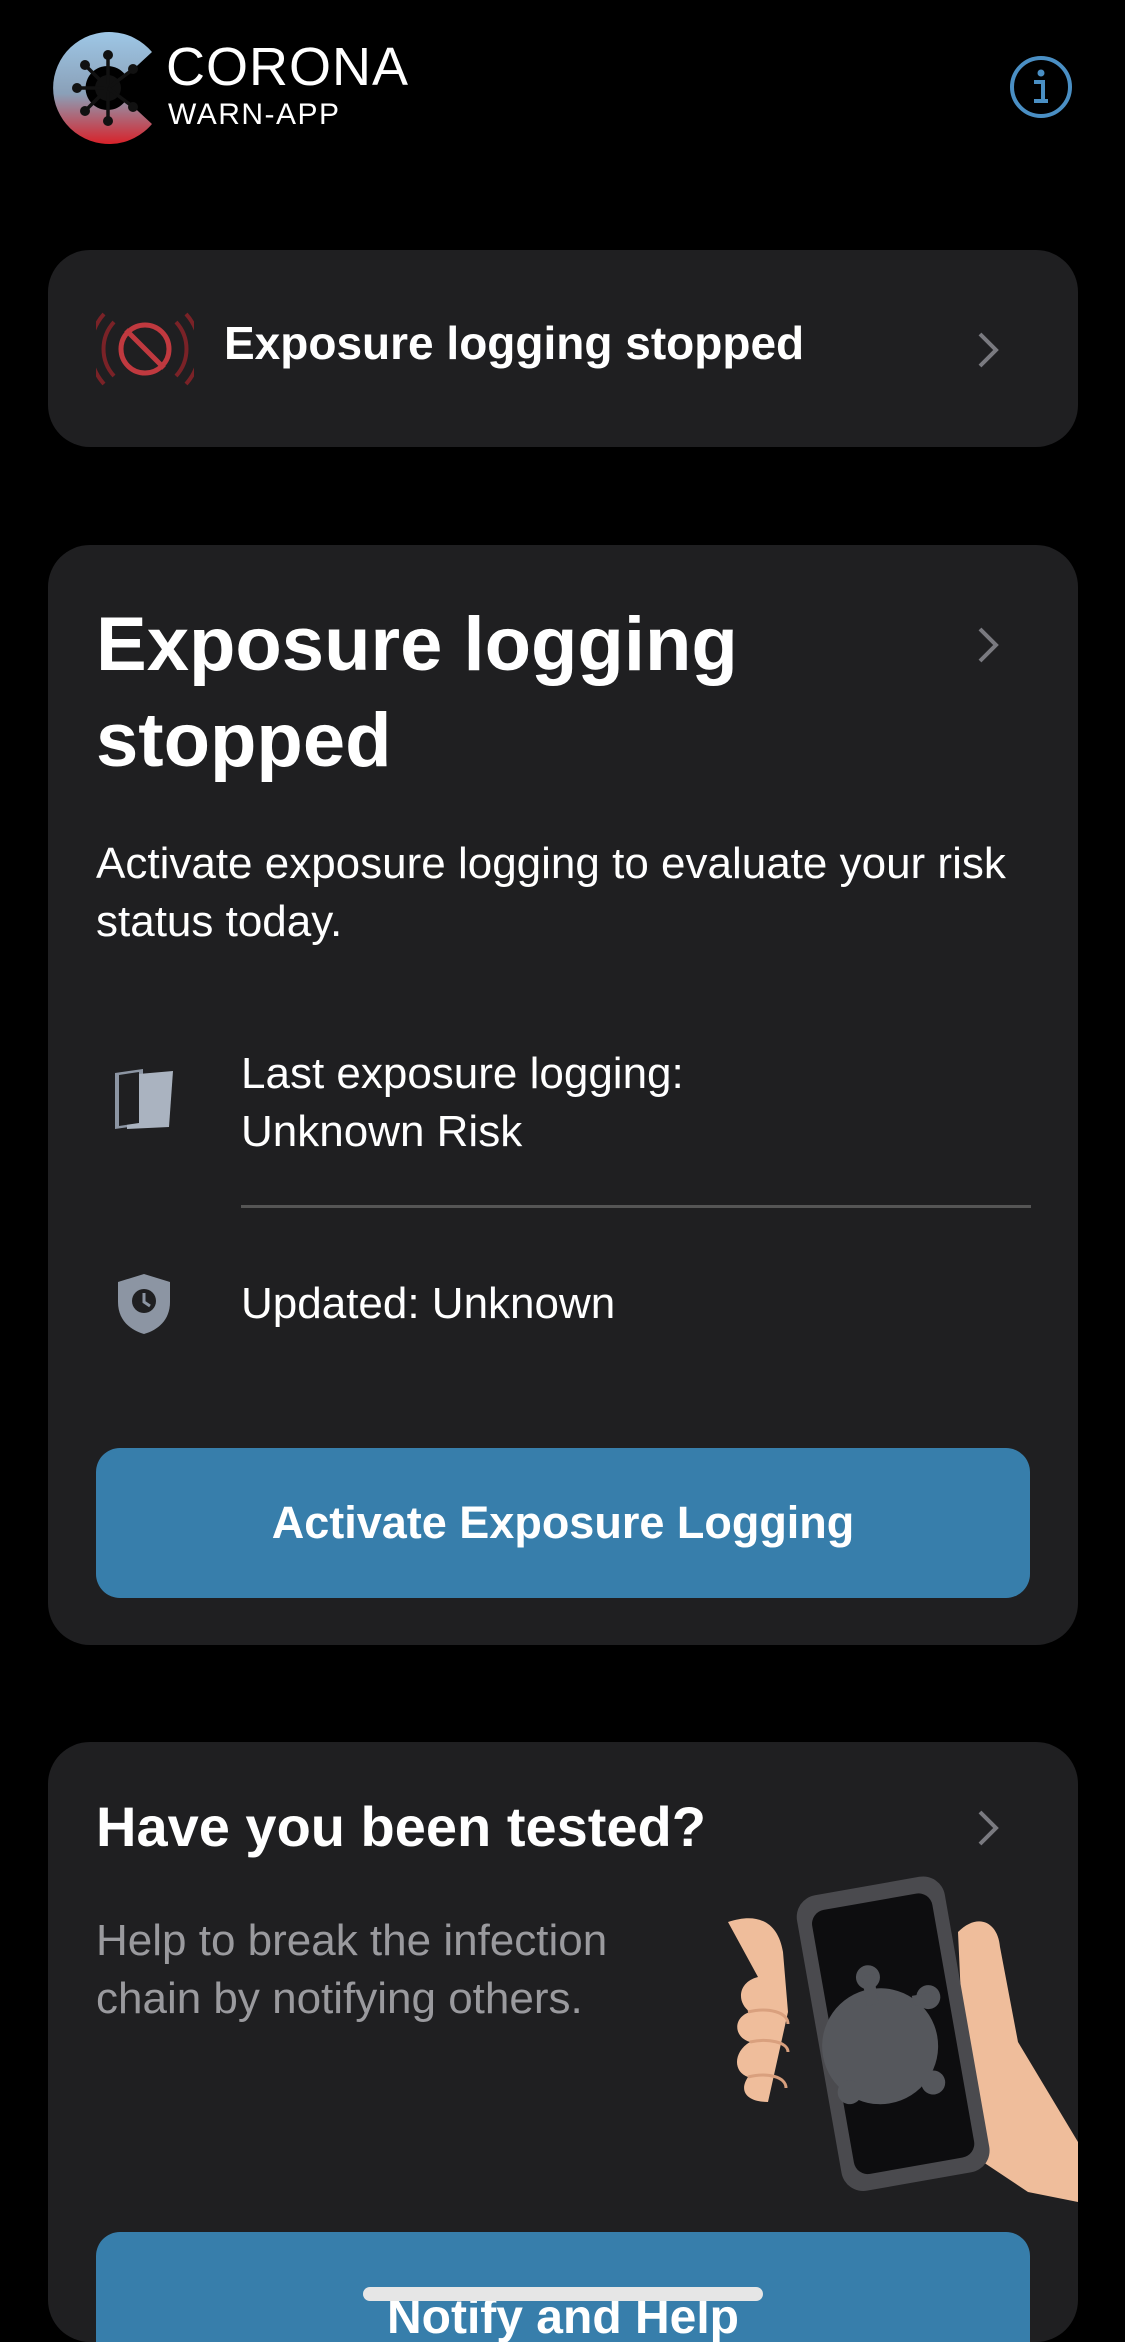 The width and height of the screenshot is (1125, 2342). Describe the element at coordinates (145, 349) in the screenshot. I see `exposure-off-icon` at that location.